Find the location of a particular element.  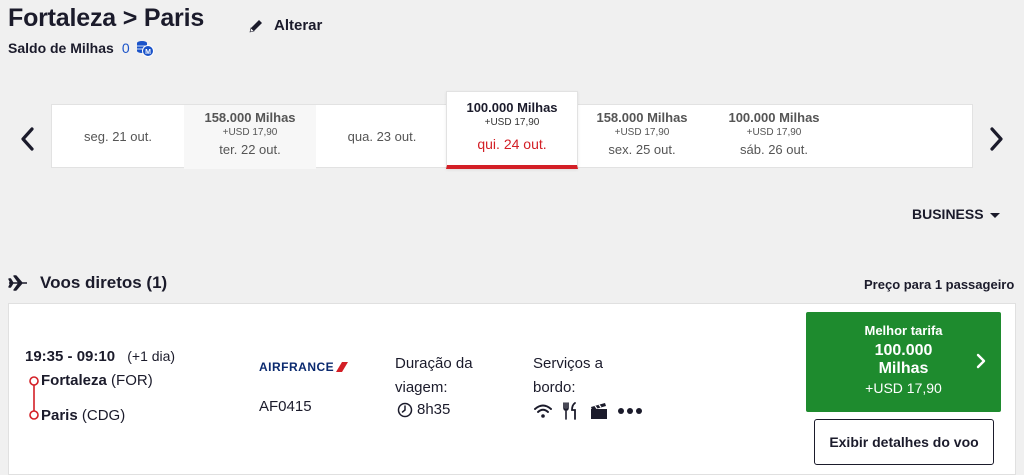

duration-value: 8h35 is located at coordinates (423, 409).